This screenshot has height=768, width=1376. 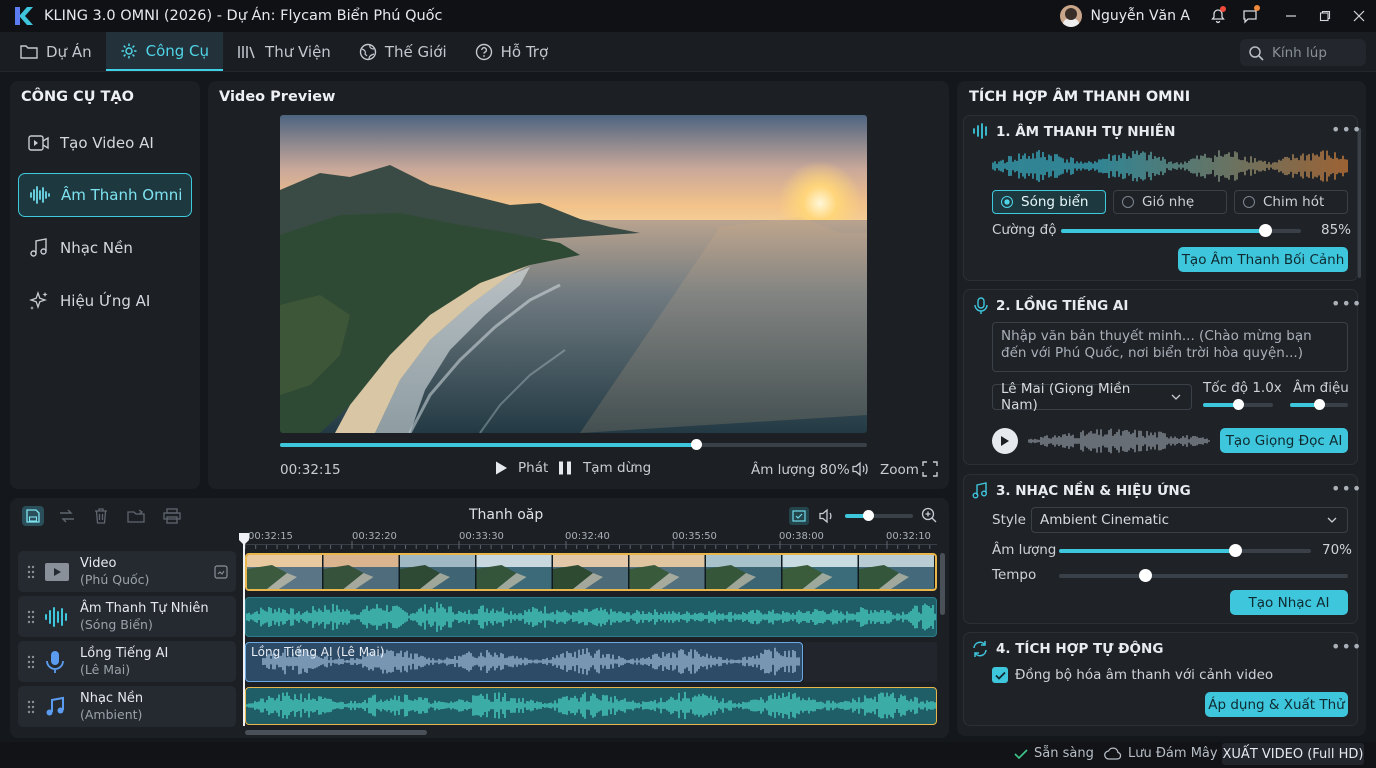 What do you see at coordinates (136, 516) in the screenshot?
I see `split-icon` at bounding box center [136, 516].